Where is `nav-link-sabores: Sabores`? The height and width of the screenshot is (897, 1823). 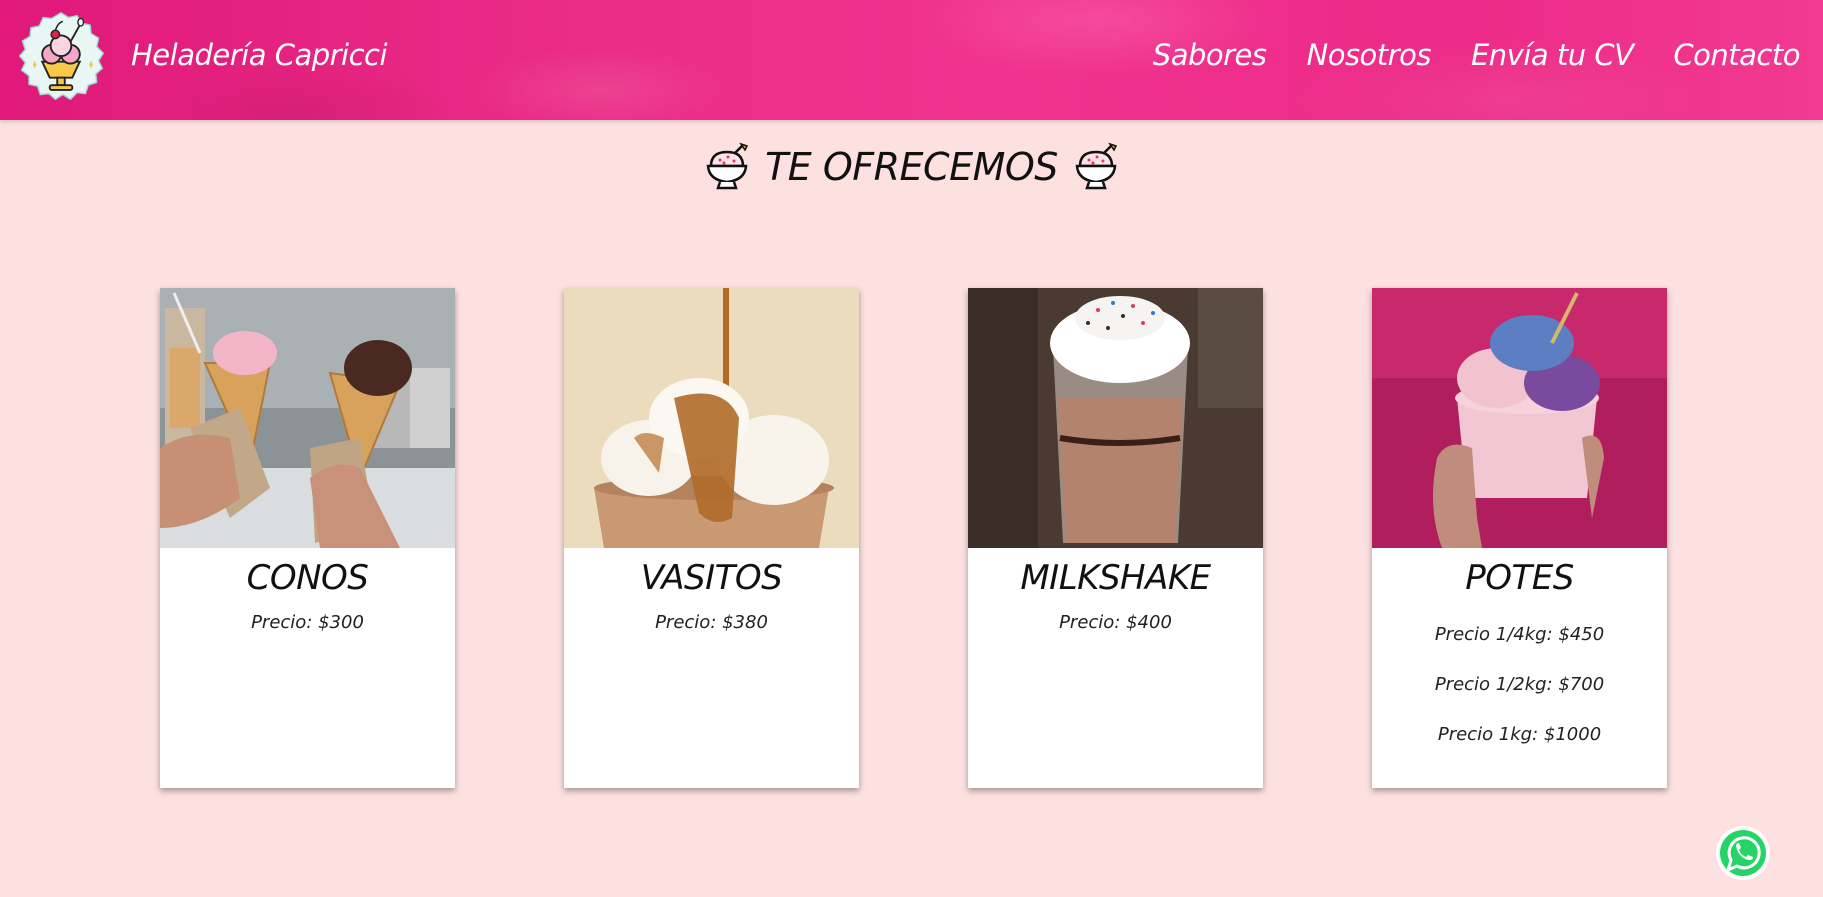 nav-link-sabores: Sabores is located at coordinates (1210, 55).